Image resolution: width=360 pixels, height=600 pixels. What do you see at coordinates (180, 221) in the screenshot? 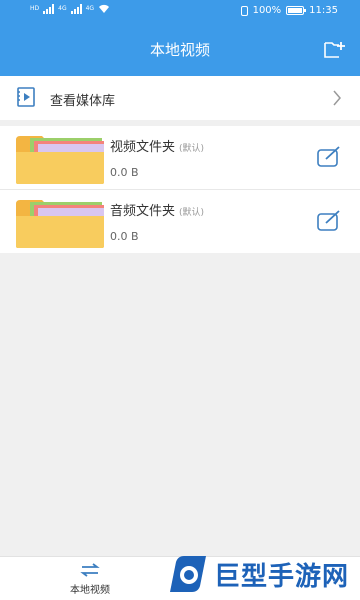
I see `folder-item: 音频文件夹 (默认) 0.0 B` at bounding box center [180, 221].